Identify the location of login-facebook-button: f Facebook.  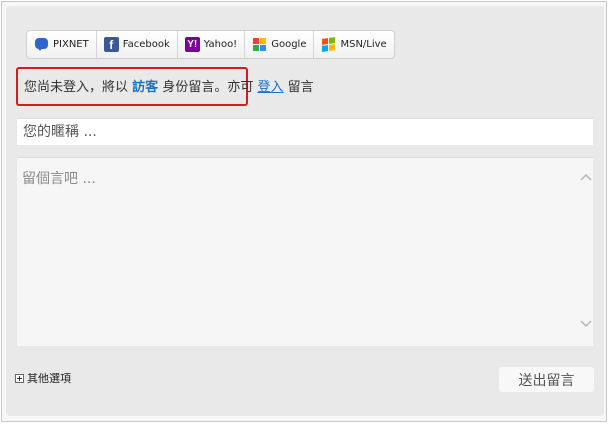
(137, 44).